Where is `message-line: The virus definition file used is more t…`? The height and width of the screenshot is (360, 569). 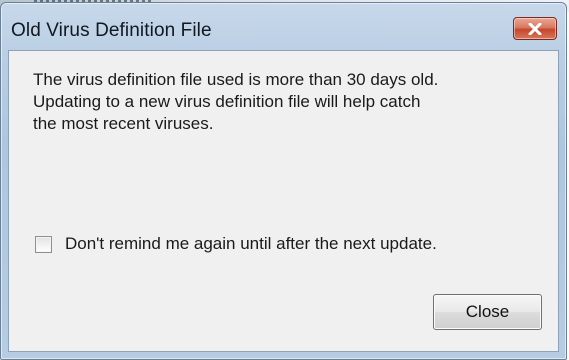
message-line: The virus definition file used is more t… is located at coordinates (236, 79).